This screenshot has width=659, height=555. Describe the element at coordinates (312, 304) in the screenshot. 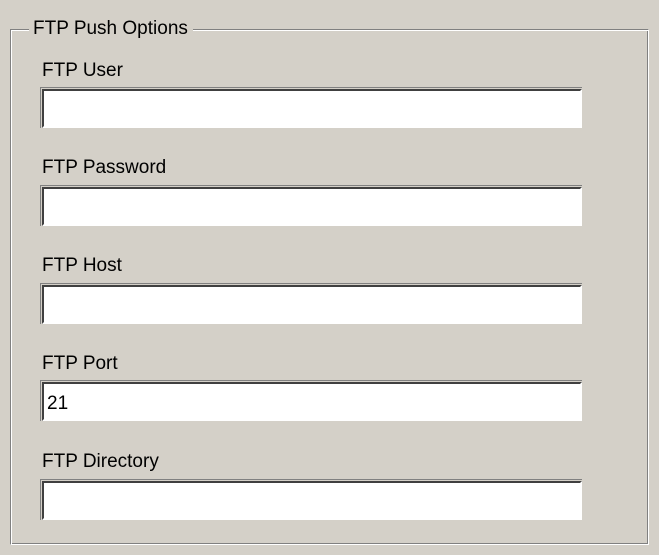

I see `ftp-host-field` at that location.